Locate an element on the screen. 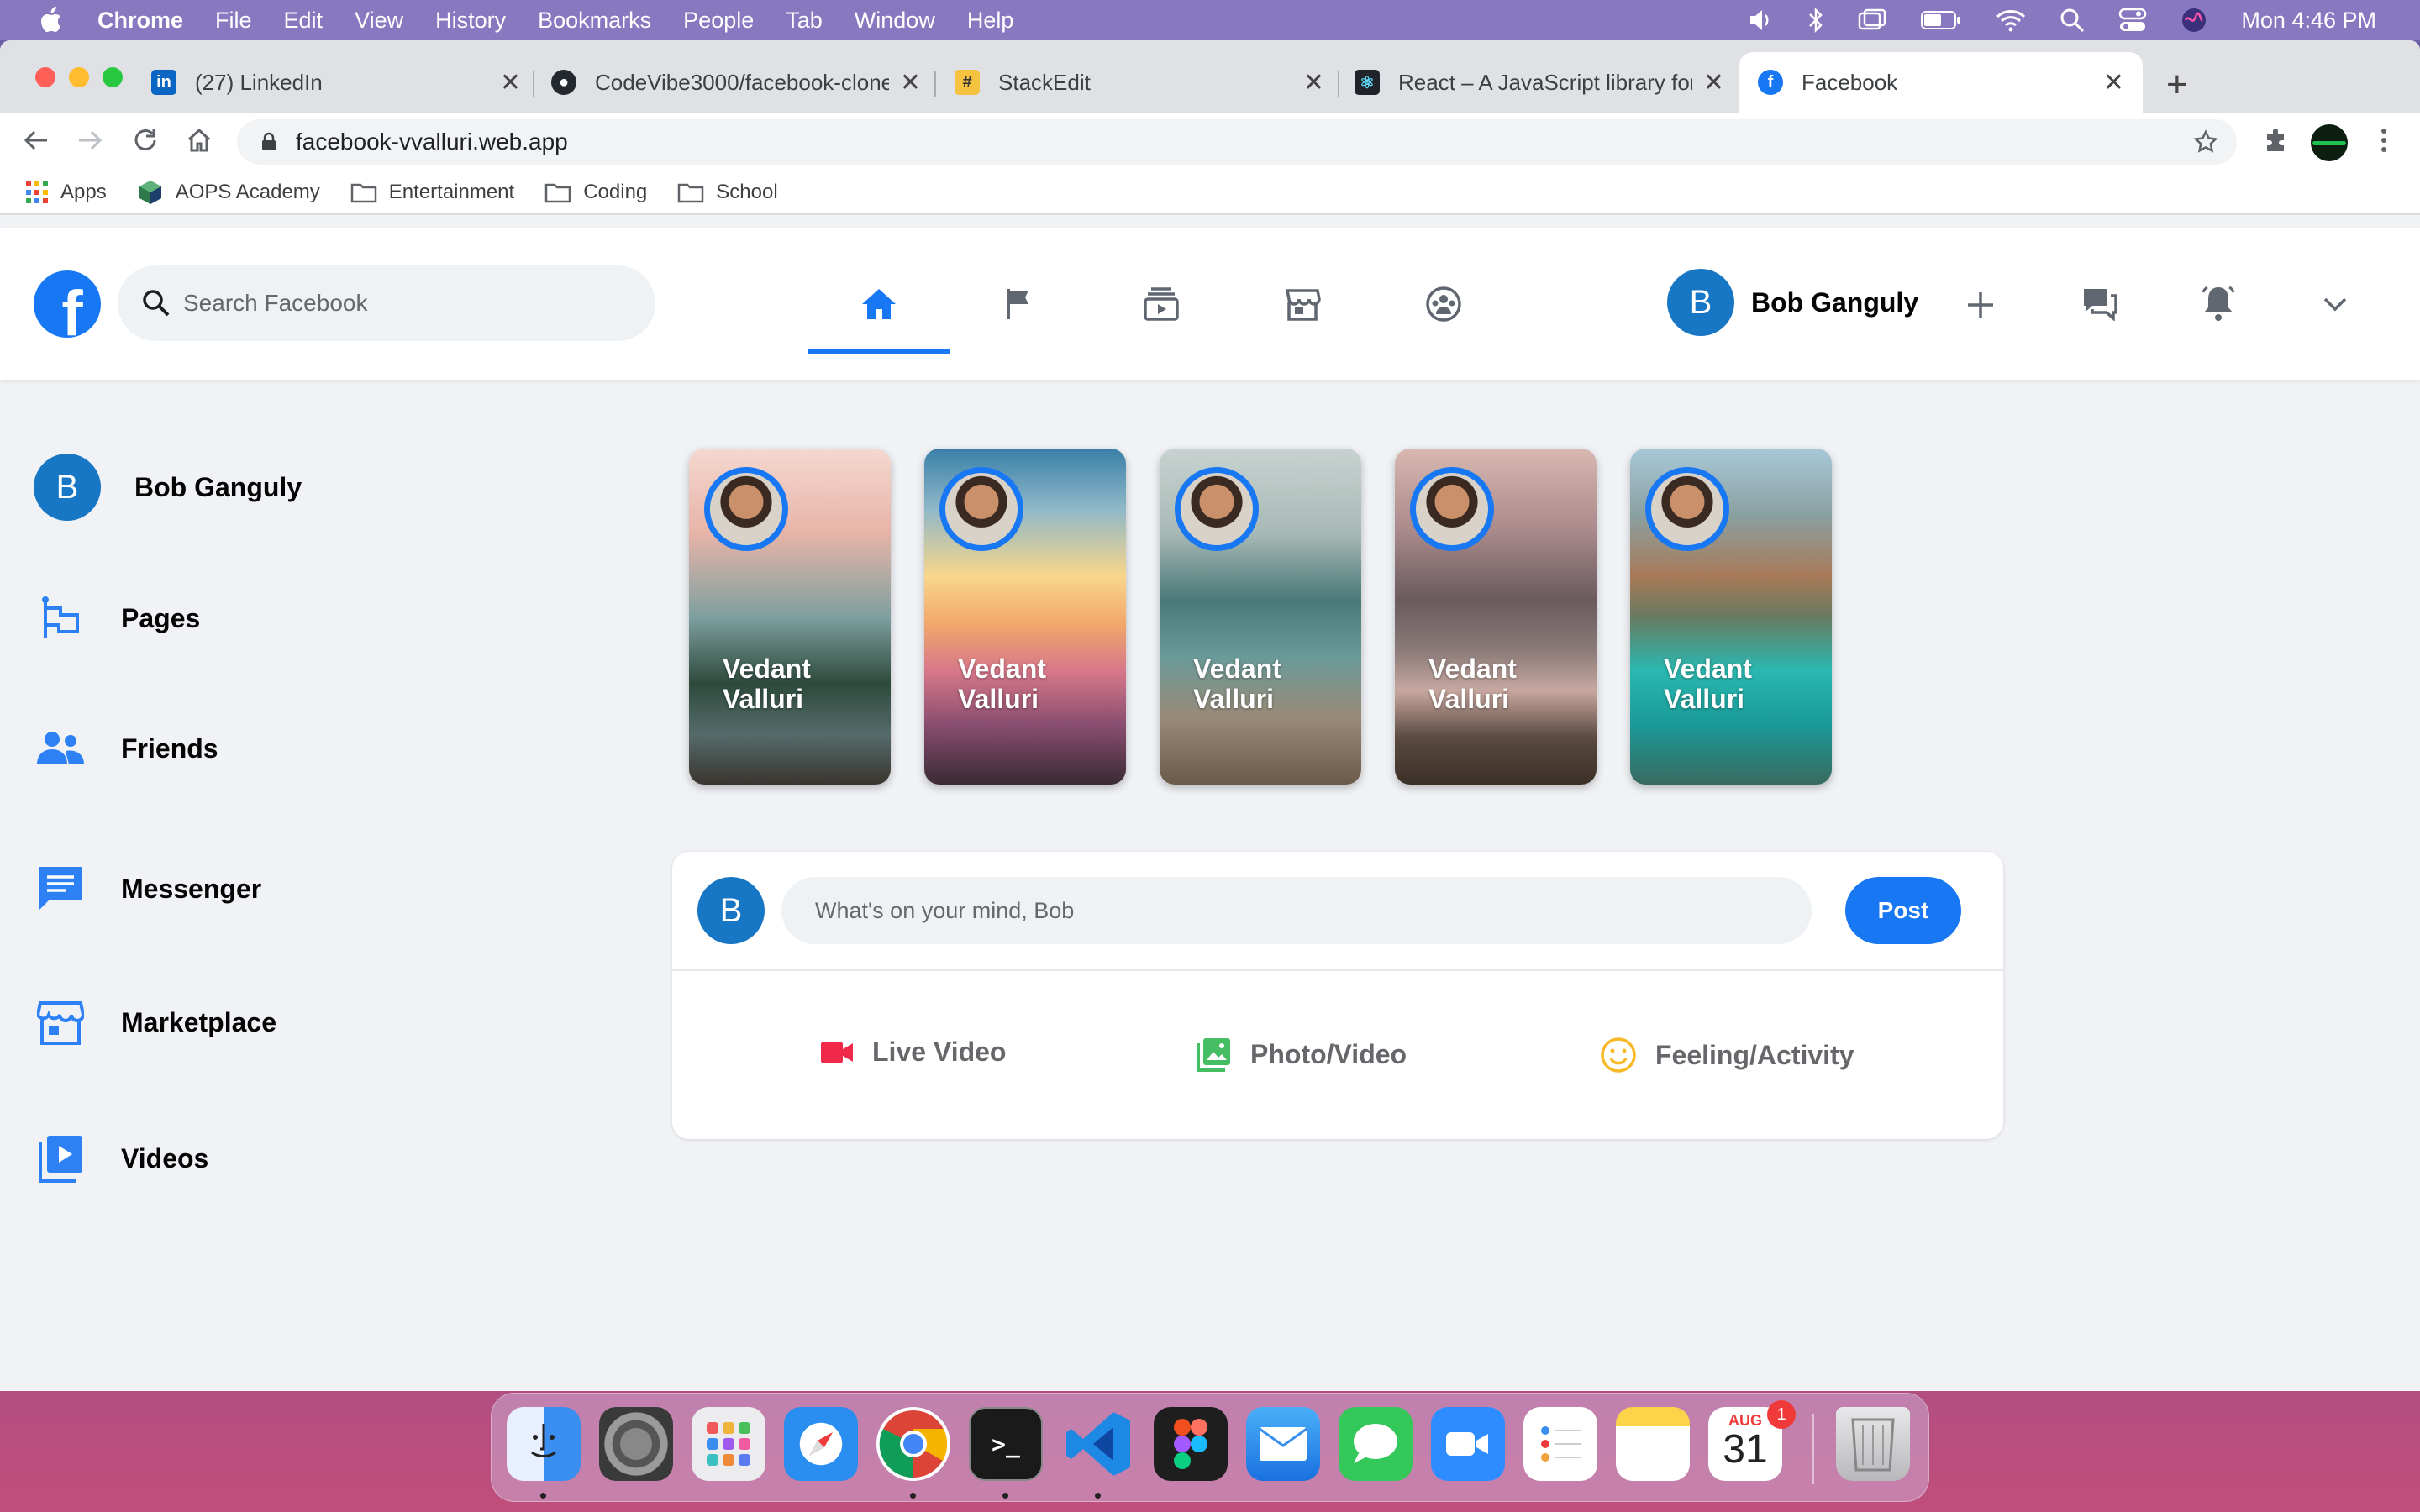 The width and height of the screenshot is (2420, 1512). figma-icon is located at coordinates (1191, 1444).